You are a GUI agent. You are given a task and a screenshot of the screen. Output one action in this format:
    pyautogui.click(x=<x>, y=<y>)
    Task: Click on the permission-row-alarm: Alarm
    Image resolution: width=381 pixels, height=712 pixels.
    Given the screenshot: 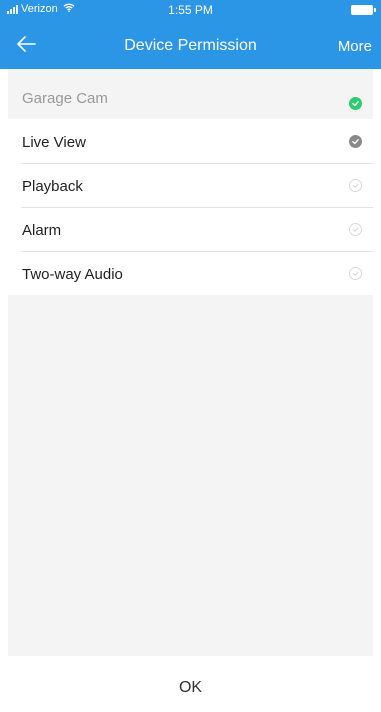 What is the action you would take?
    pyautogui.click(x=190, y=229)
    